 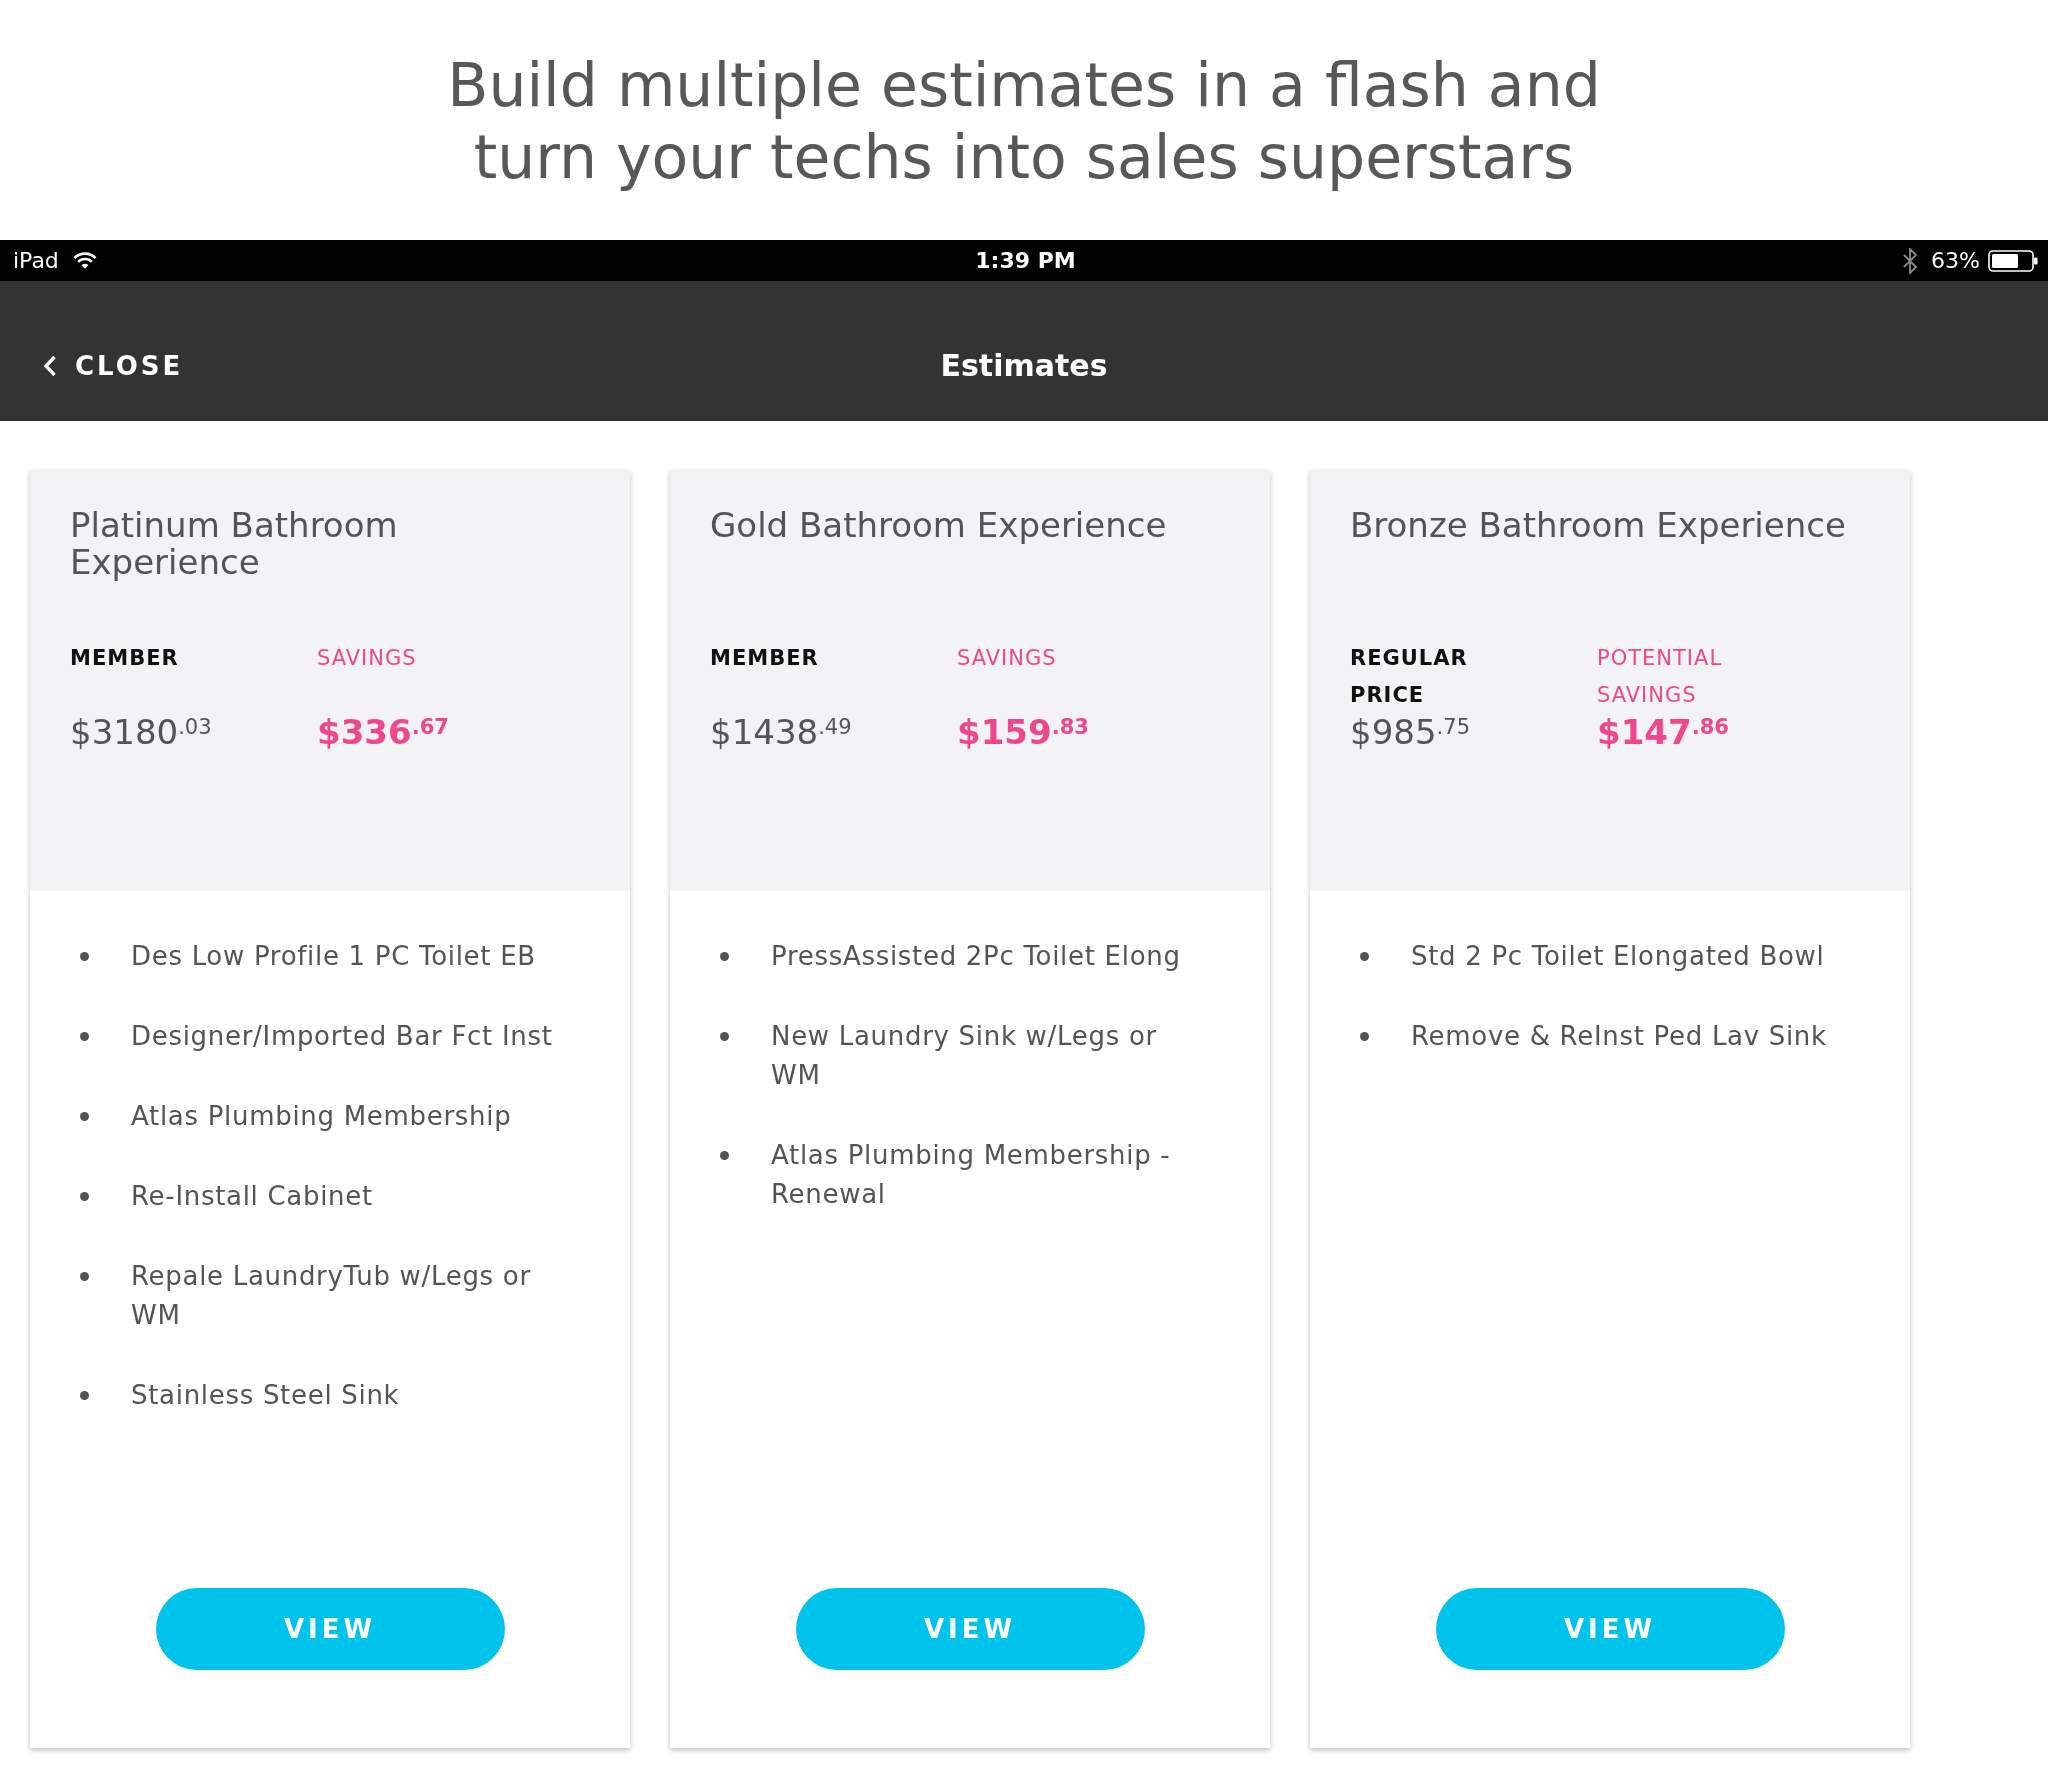 I want to click on price-amount: $159$^{.83}$, so click(x=1023, y=732).